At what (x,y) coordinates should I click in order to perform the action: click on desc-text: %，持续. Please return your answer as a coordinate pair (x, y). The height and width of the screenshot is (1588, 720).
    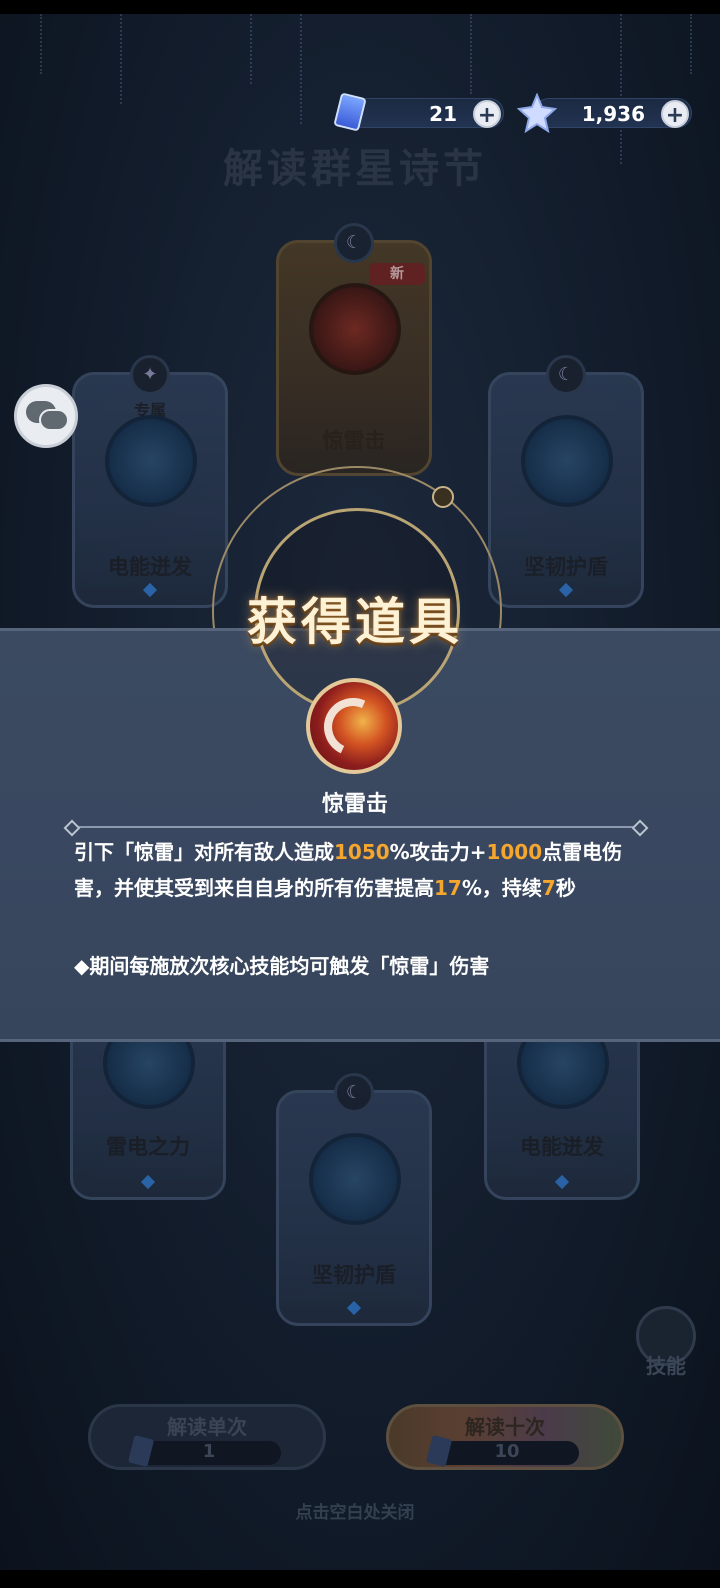
    Looking at the image, I should click on (501, 888).